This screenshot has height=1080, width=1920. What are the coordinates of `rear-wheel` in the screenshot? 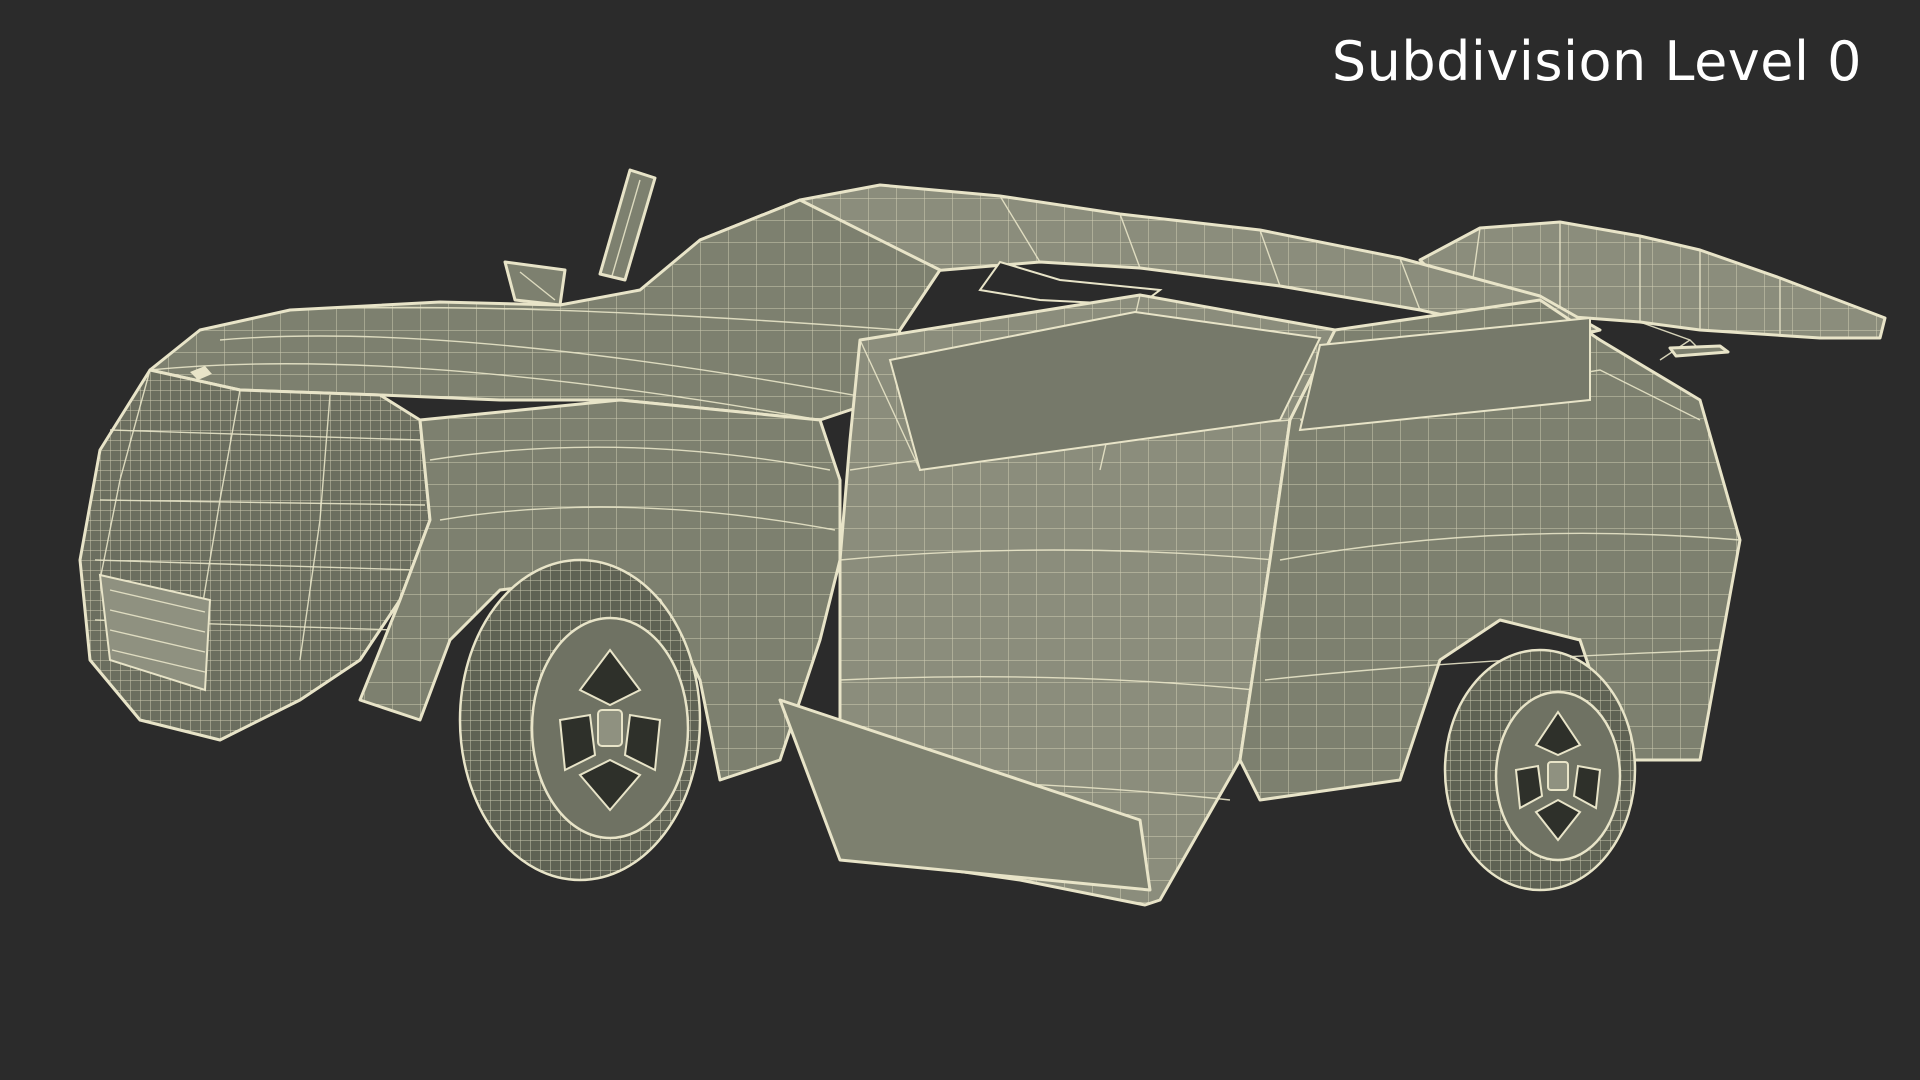 It's located at (1540, 770).